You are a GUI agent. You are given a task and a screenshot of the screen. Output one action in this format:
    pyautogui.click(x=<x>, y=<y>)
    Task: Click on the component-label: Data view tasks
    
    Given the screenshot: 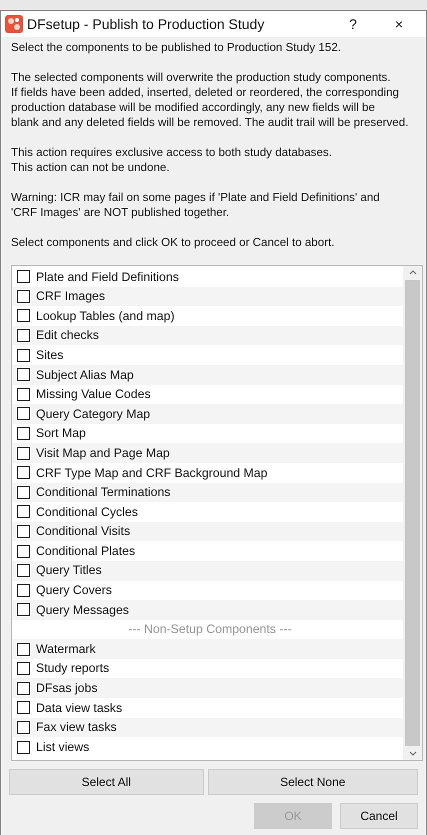 What is the action you would take?
    pyautogui.click(x=79, y=708)
    